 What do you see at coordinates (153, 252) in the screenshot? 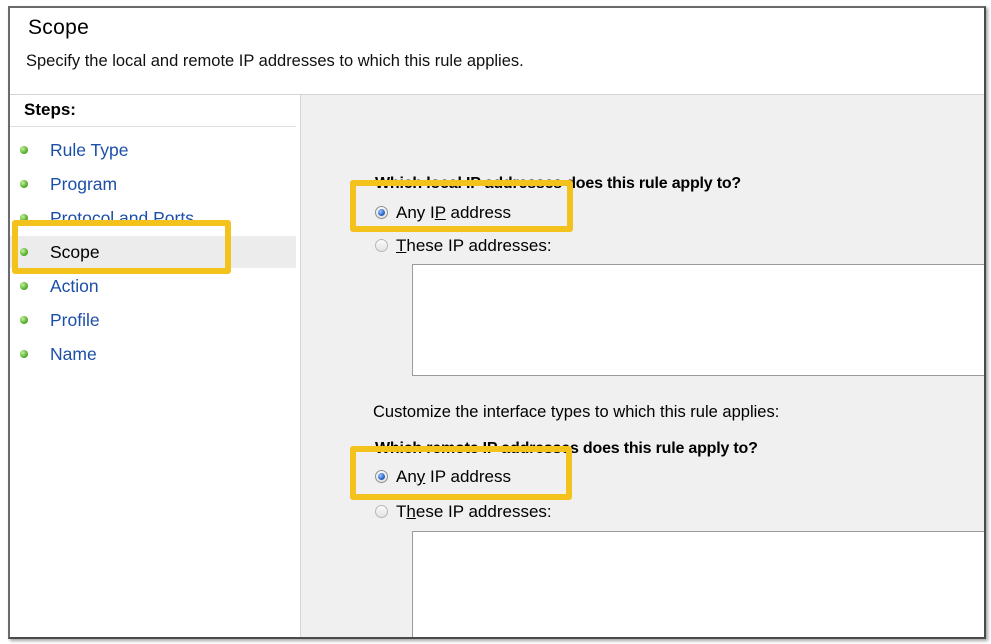
I see `step-scope: Scope` at bounding box center [153, 252].